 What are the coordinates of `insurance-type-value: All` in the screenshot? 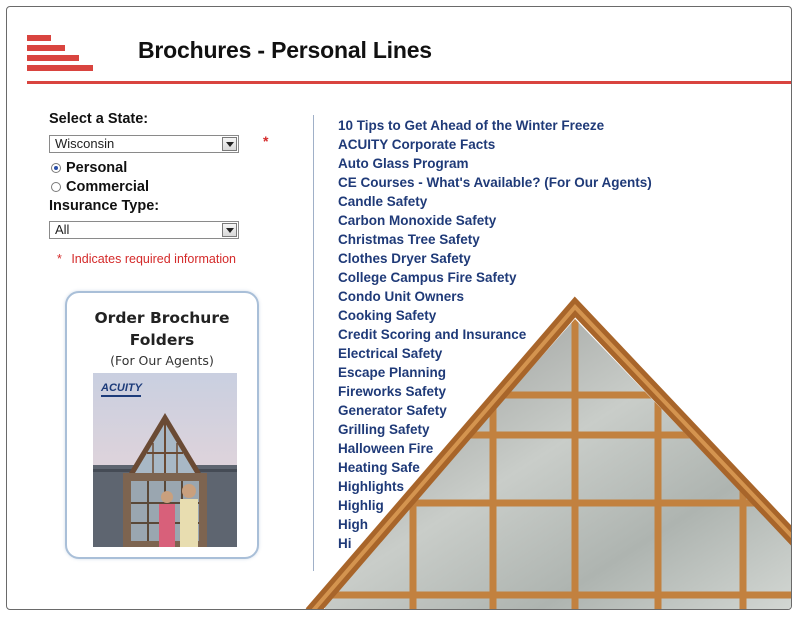 It's located at (62, 229).